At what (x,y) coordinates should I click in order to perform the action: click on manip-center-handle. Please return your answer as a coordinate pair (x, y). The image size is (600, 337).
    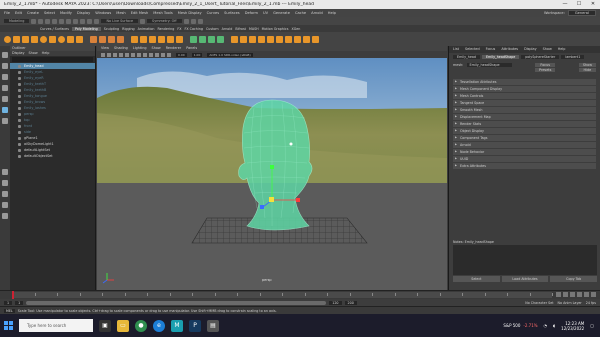
    Looking at the image, I should click on (271, 199).